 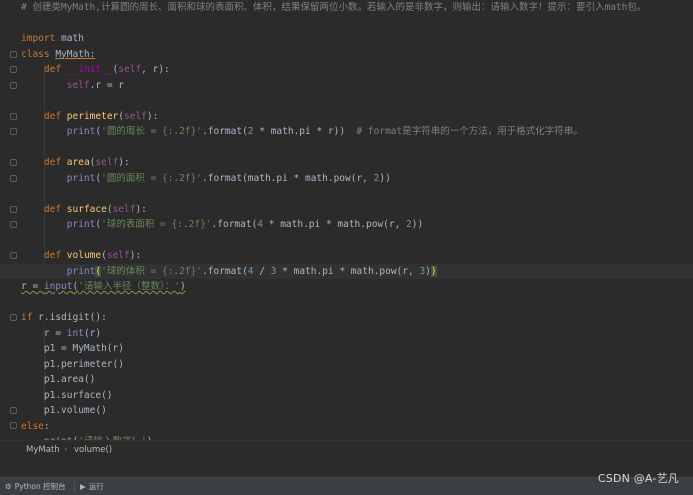 What do you see at coordinates (357, 210) in the screenshot?
I see `code-line: def surface(self):` at bounding box center [357, 210].